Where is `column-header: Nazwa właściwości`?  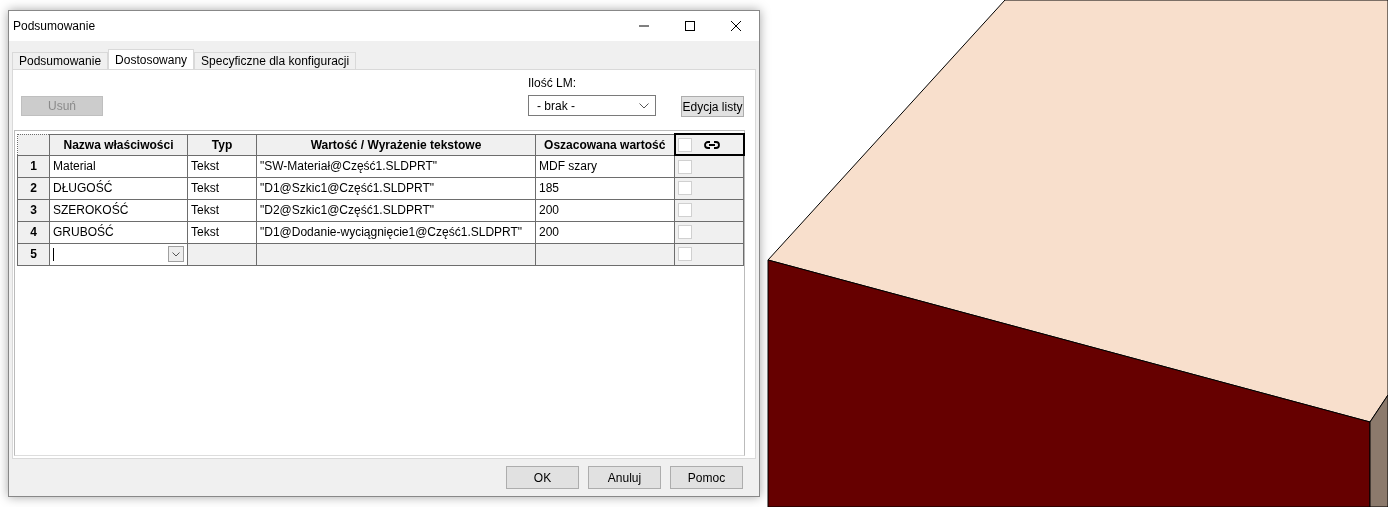
column-header: Nazwa właściwości is located at coordinates (118, 144).